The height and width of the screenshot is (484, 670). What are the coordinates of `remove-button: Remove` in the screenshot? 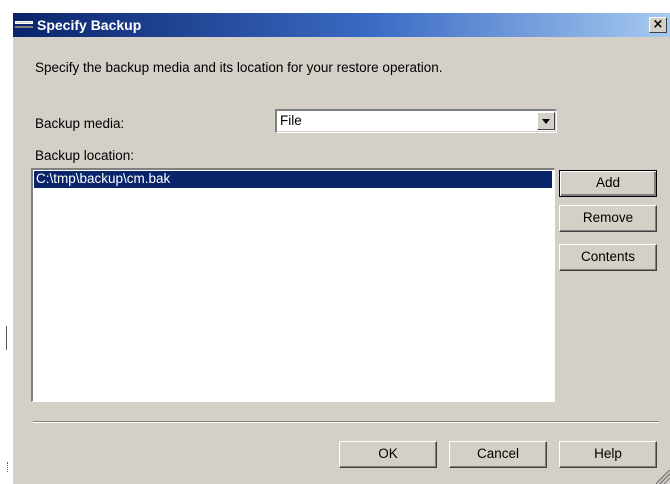 It's located at (608, 218).